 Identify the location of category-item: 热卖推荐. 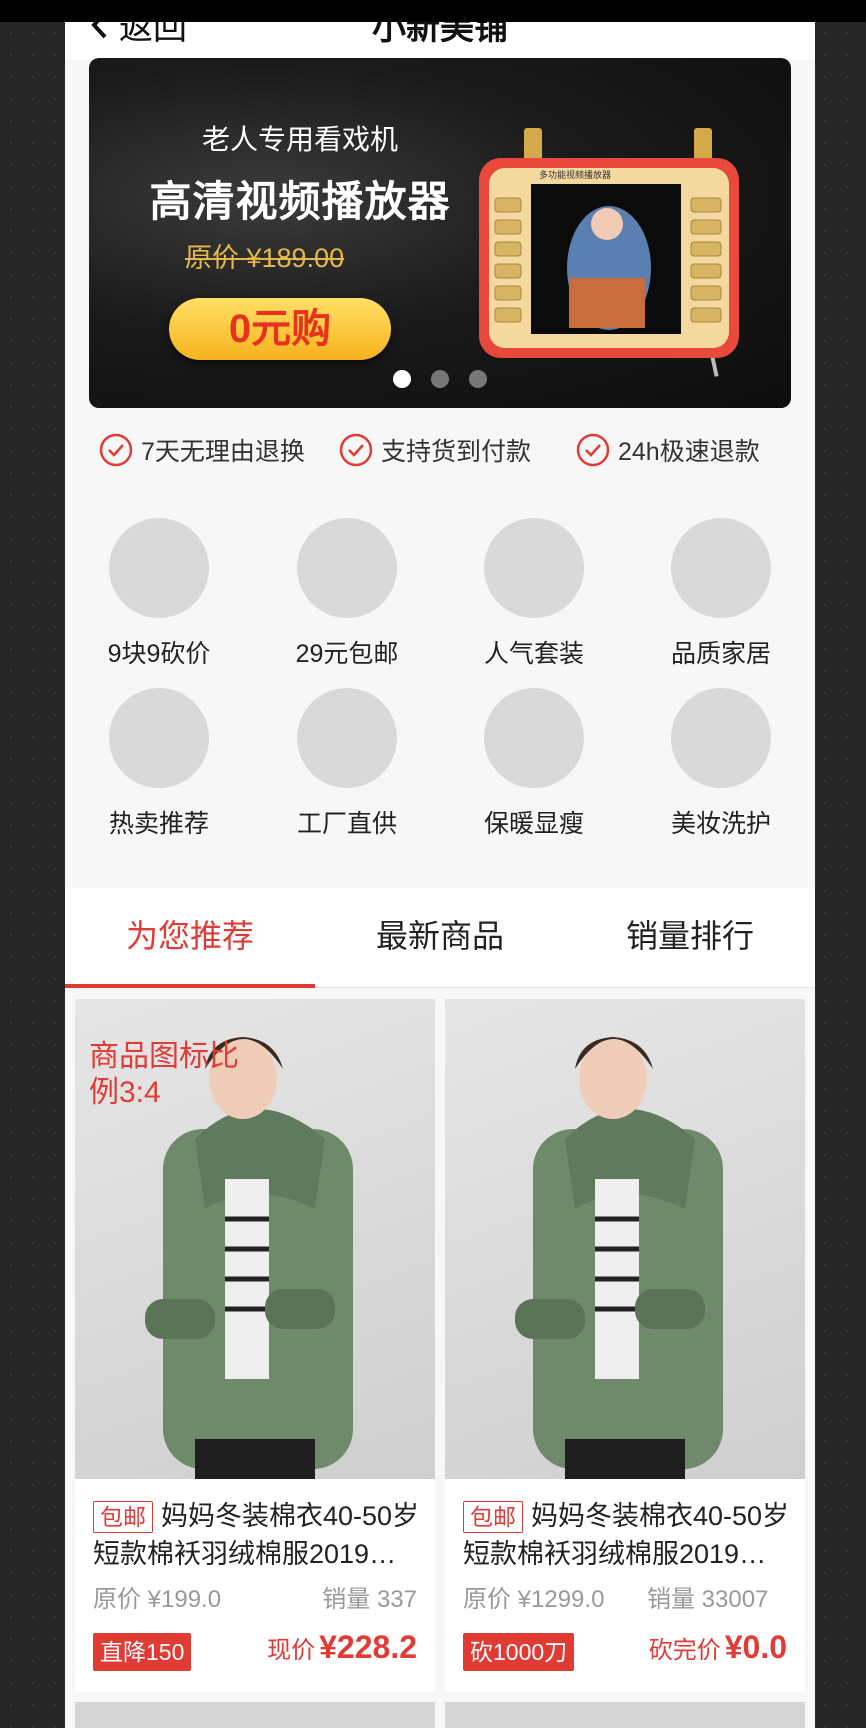
(159, 764).